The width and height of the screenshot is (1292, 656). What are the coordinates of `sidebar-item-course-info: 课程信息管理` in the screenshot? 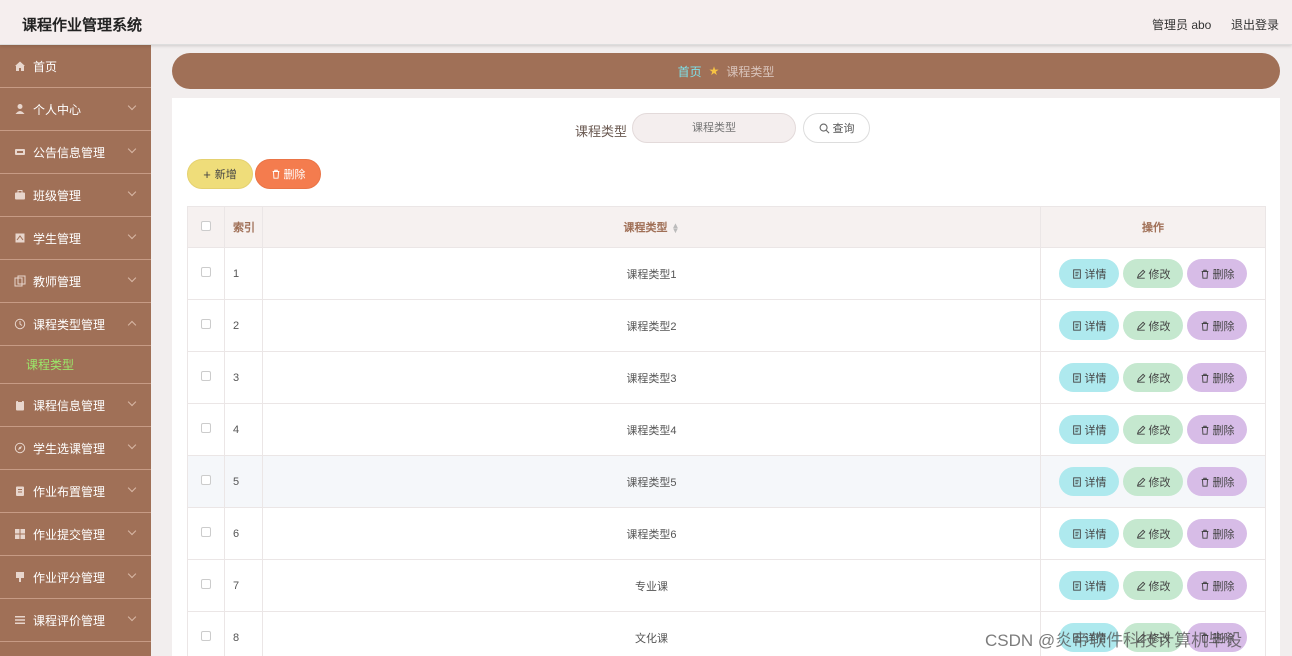 It's located at (75, 405).